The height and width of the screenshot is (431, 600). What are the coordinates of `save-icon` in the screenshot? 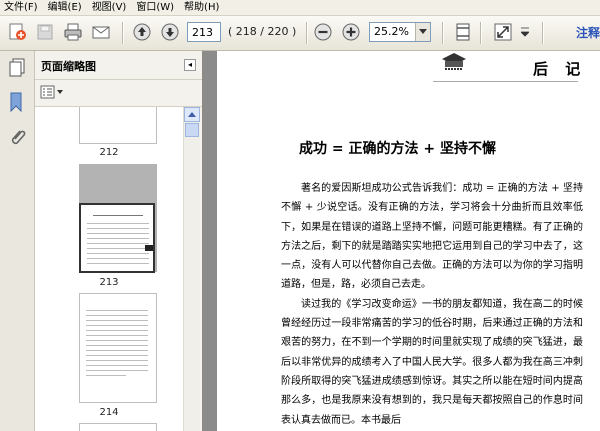 It's located at (45, 32).